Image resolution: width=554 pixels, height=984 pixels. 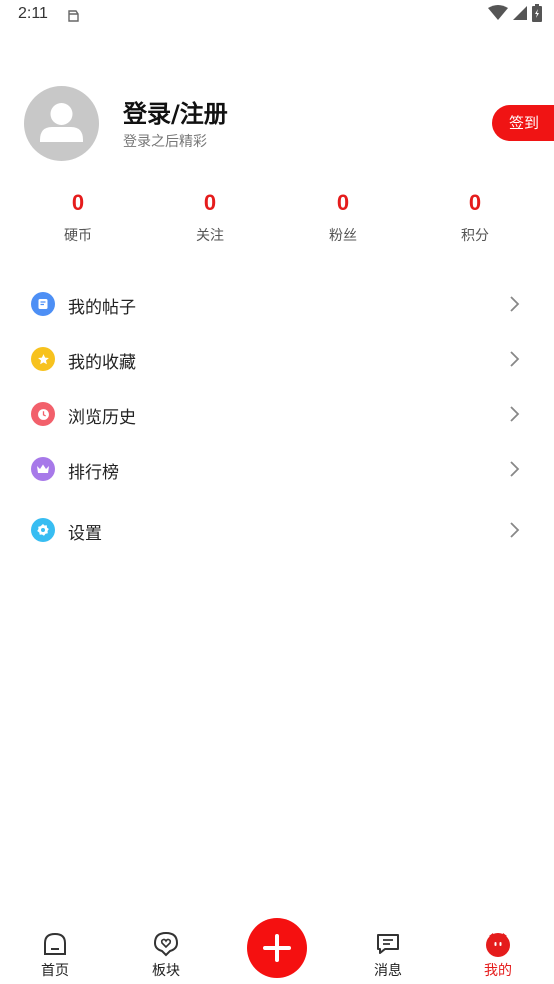 I want to click on wifi-icon, so click(x=498, y=15).